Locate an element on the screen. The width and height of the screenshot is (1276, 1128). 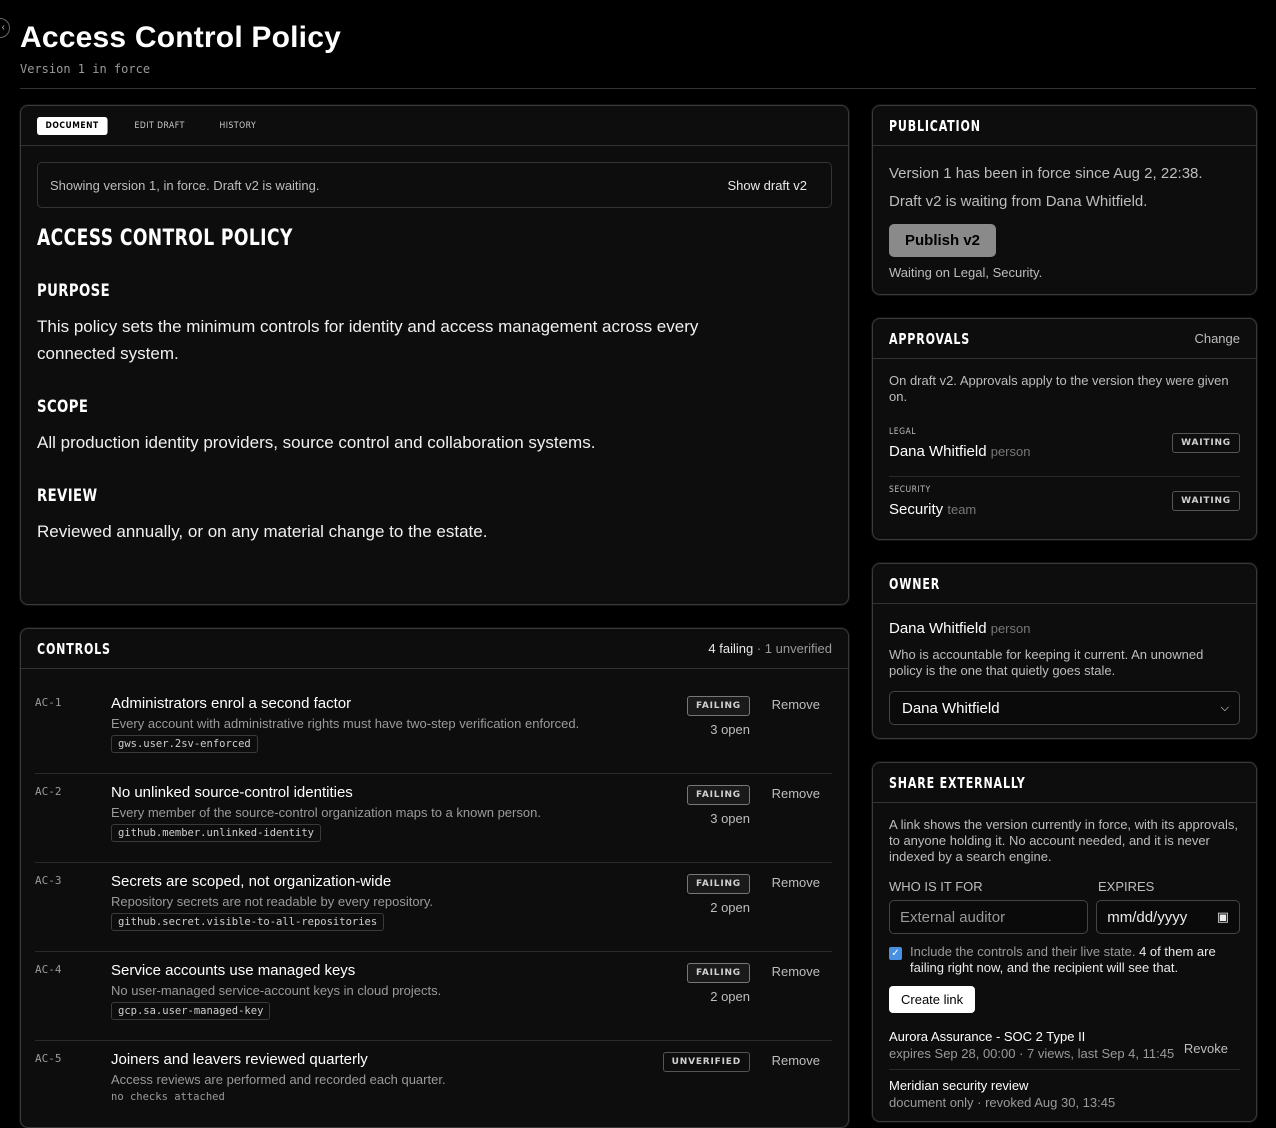
control-id: AC-3 is located at coordinates (48, 880).